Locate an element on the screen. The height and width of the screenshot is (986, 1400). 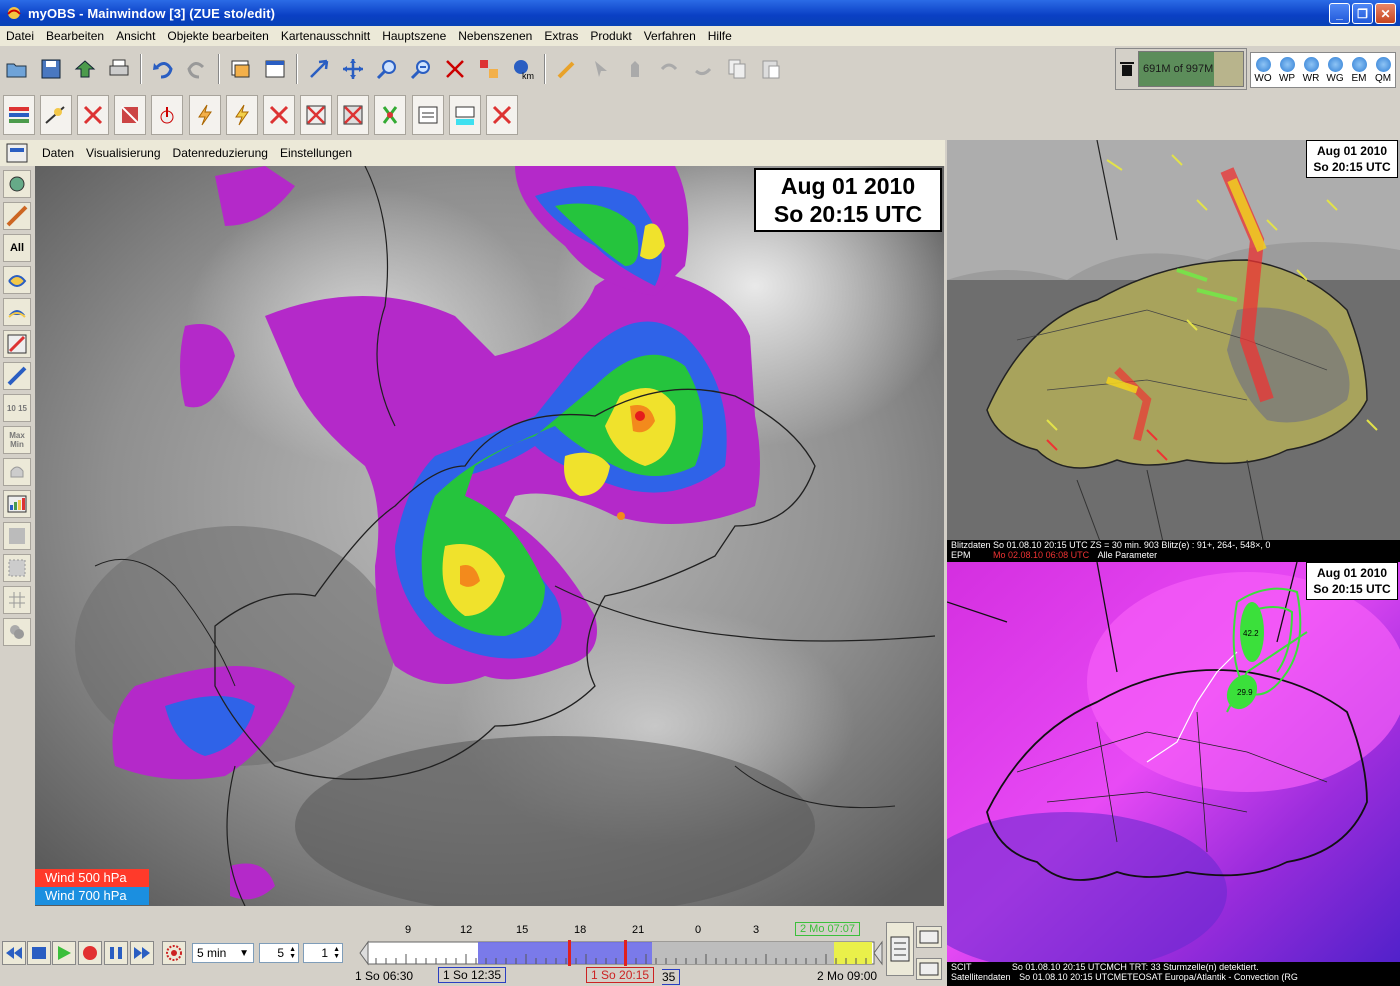
menu-produkt: Produkt is located at coordinates (610, 36).